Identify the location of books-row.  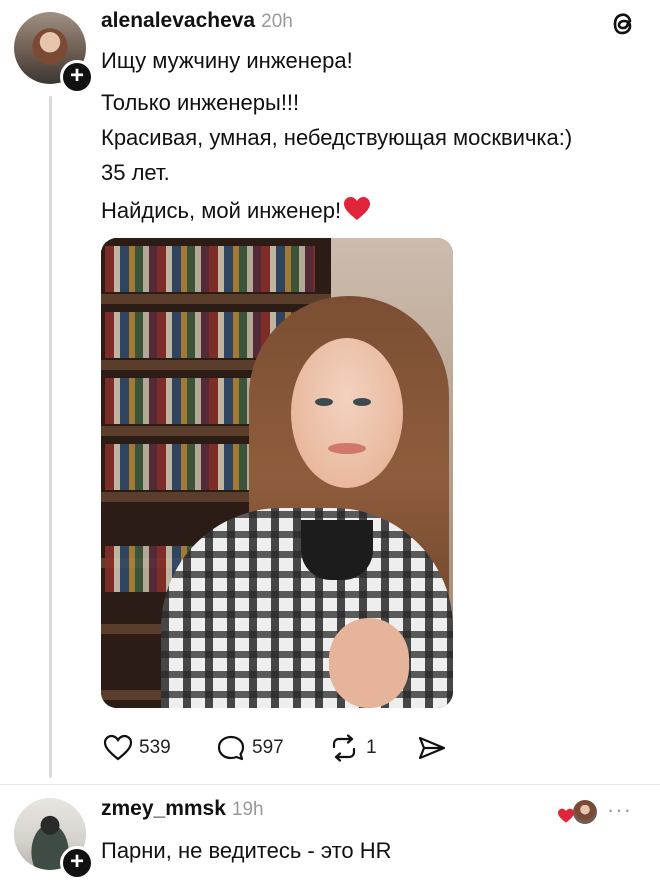
(210, 269).